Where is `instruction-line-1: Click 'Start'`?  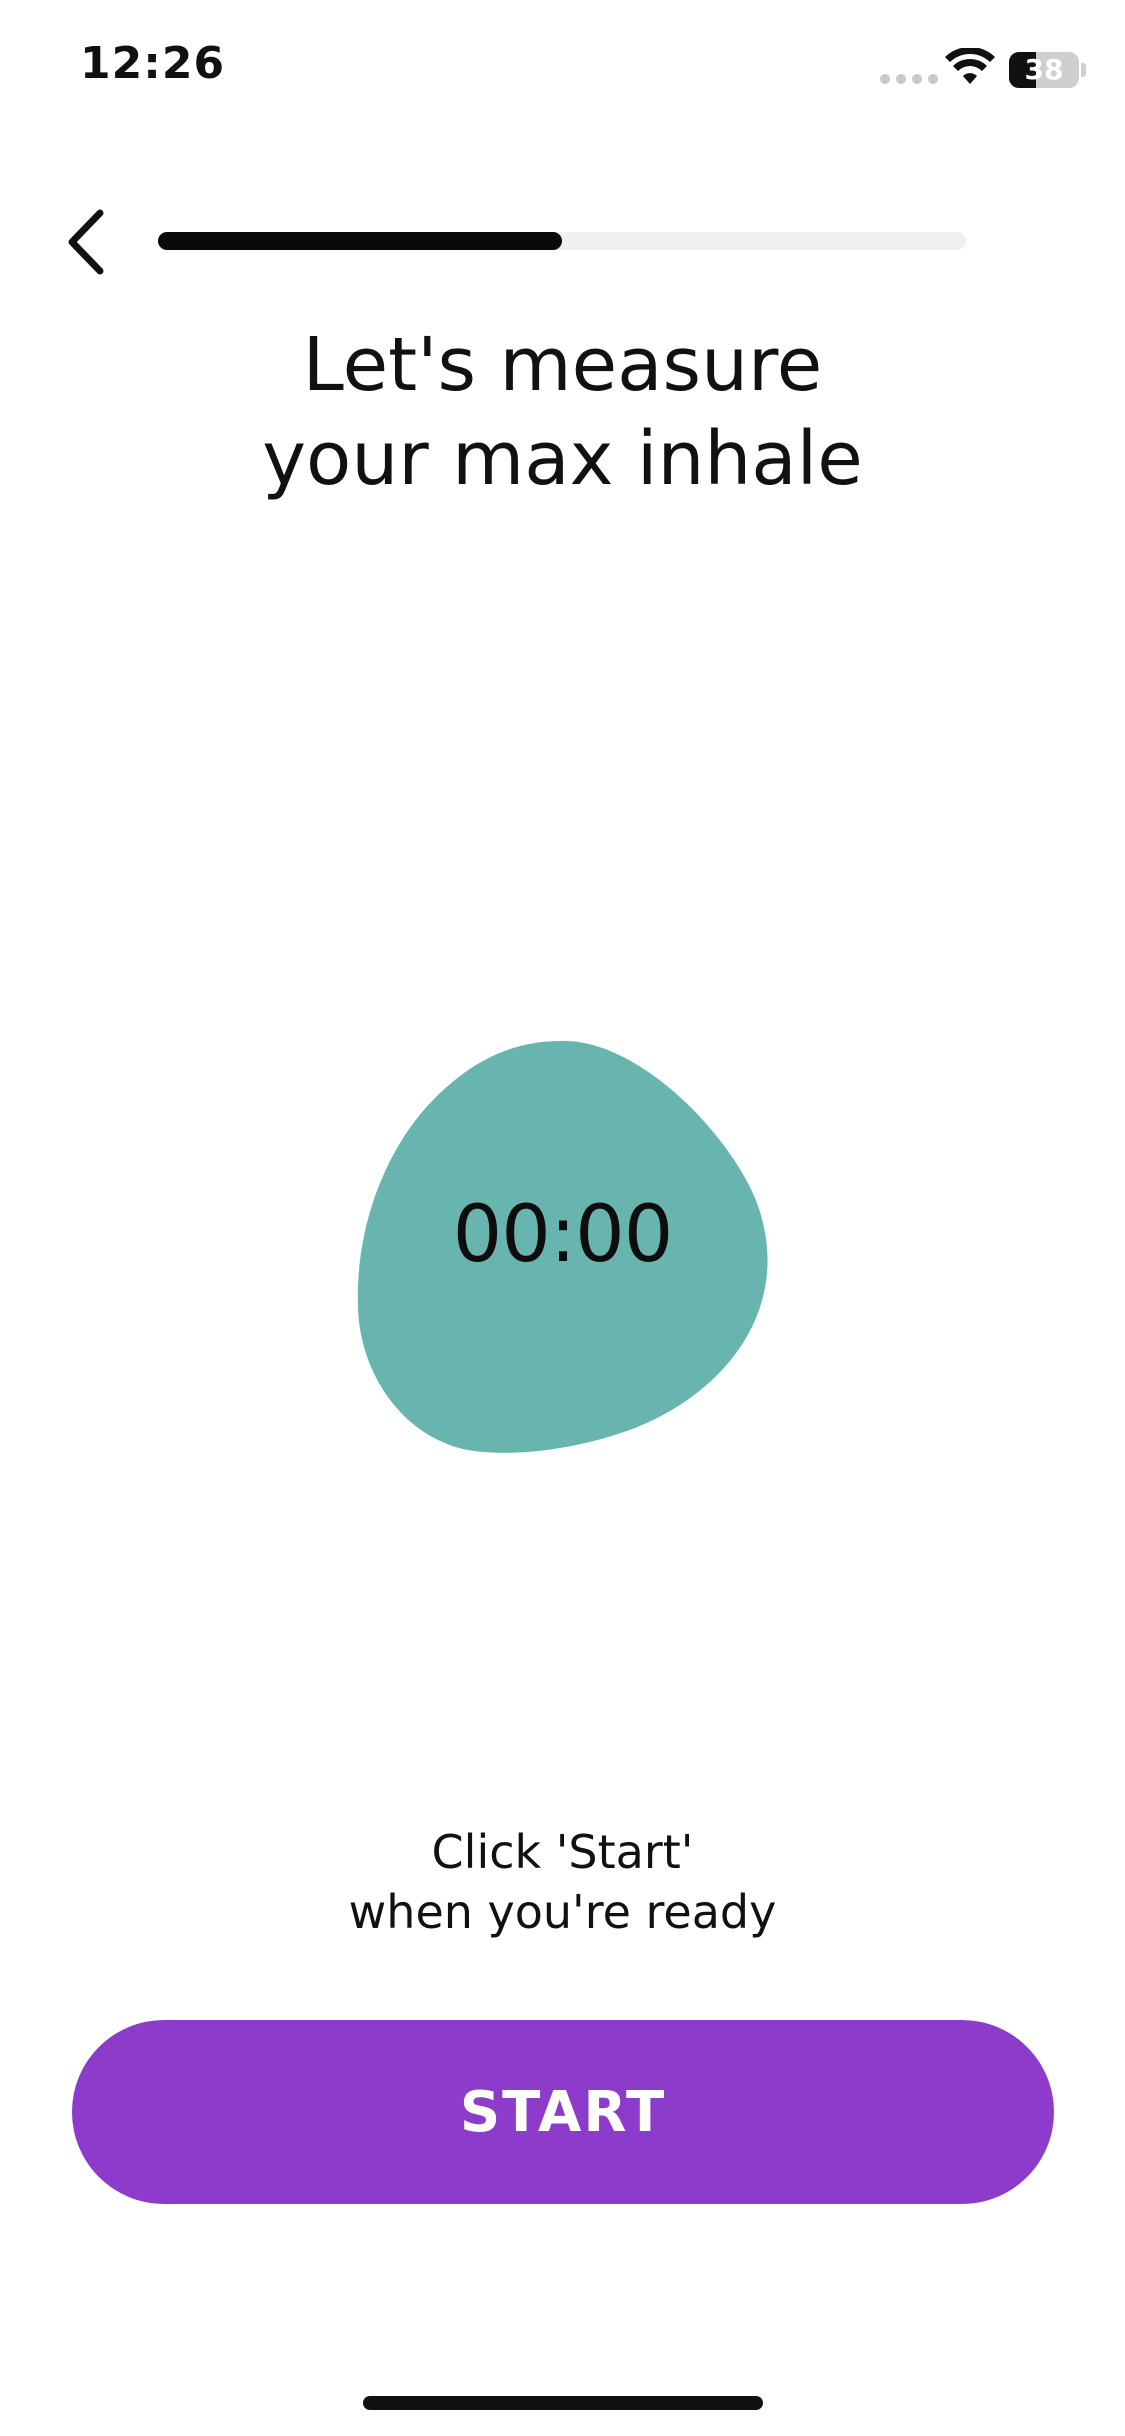 instruction-line-1: Click 'Start' is located at coordinates (562, 1852).